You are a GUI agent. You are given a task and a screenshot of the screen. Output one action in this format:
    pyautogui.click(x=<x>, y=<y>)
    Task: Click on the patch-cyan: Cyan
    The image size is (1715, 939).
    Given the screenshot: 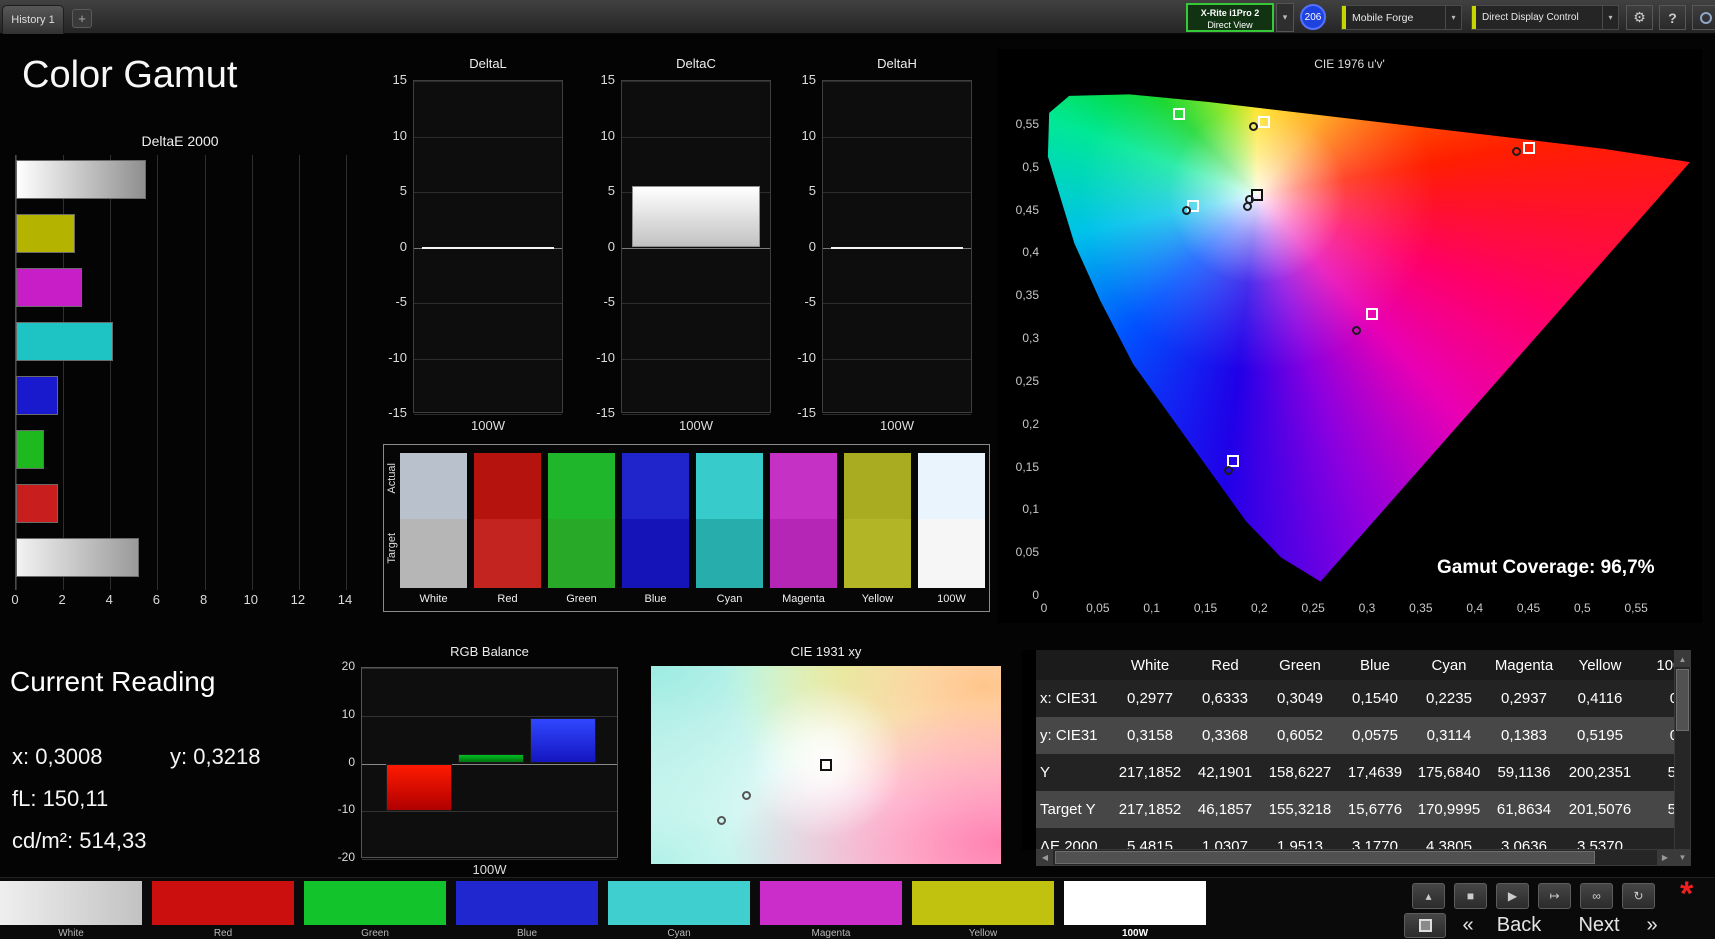 What is the action you would take?
    pyautogui.click(x=679, y=910)
    